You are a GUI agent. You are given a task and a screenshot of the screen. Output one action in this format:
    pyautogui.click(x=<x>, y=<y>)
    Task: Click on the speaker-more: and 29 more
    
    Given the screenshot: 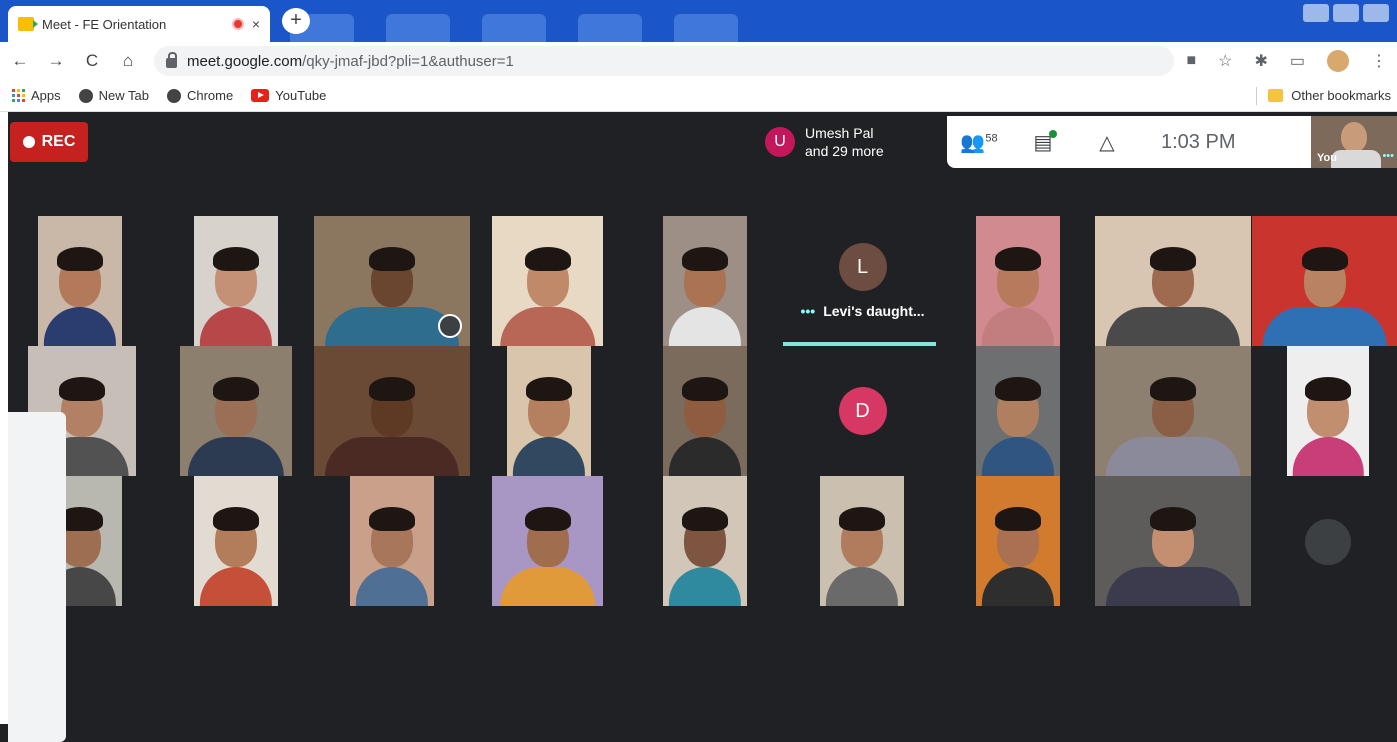 What is the action you would take?
    pyautogui.click(x=844, y=151)
    